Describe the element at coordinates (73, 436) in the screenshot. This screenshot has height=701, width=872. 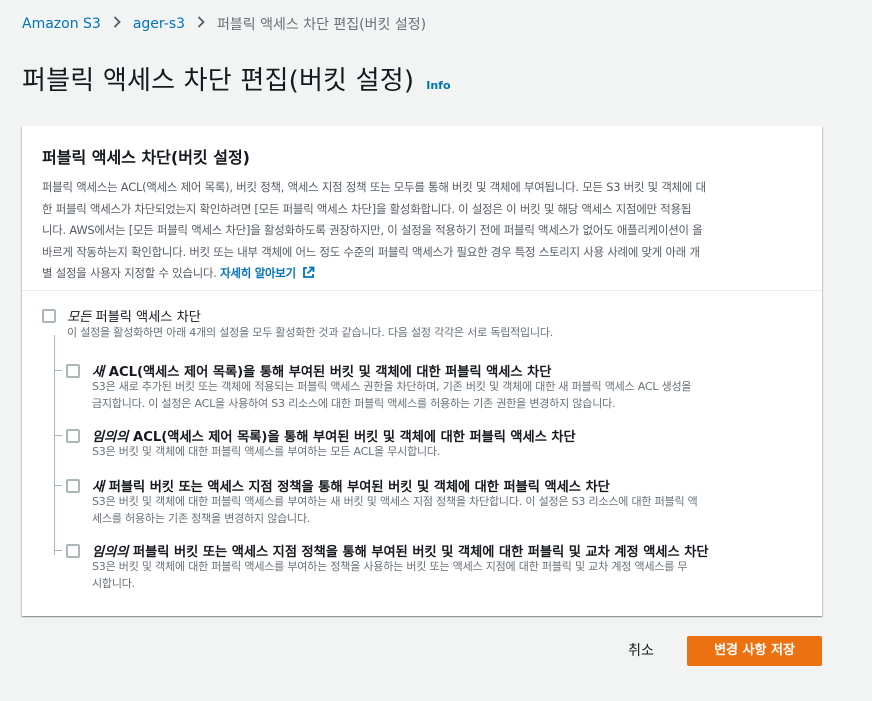
I see `block-any-acl-checkbox` at that location.